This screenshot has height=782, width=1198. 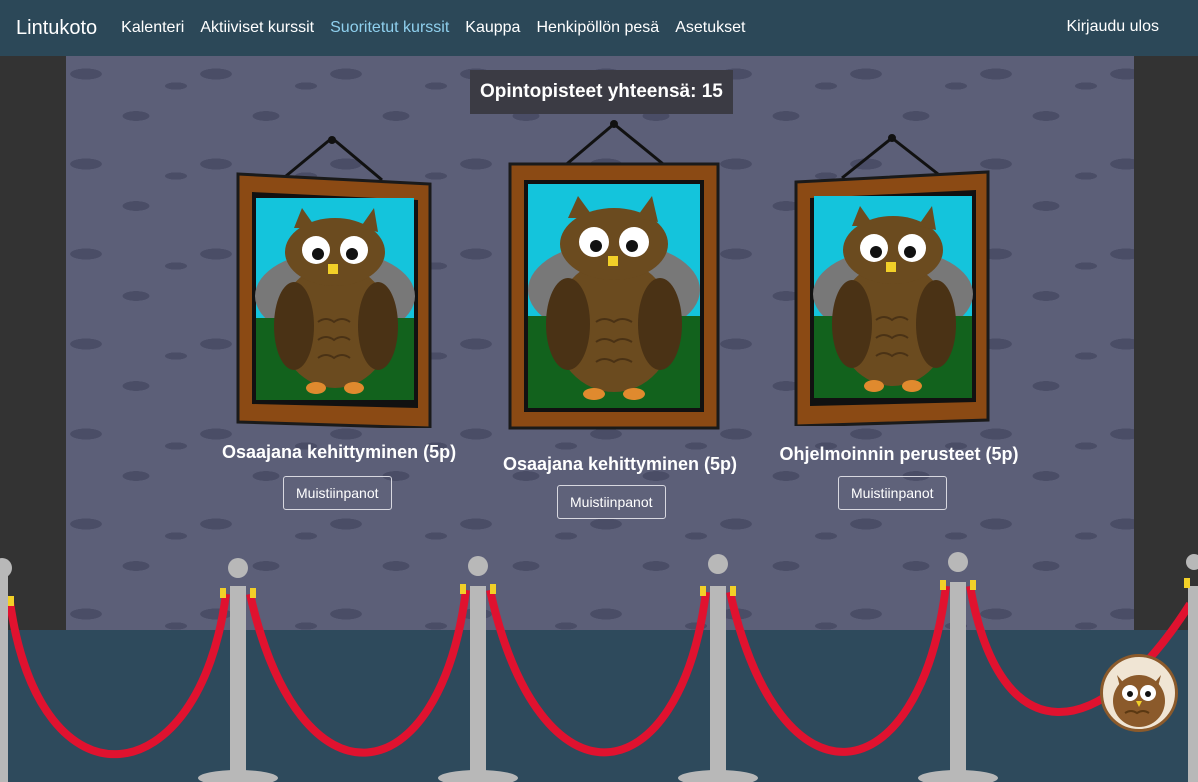 What do you see at coordinates (899, 454) in the screenshot?
I see `course-title: Ohjelmoinnin perusteet (5p)` at bounding box center [899, 454].